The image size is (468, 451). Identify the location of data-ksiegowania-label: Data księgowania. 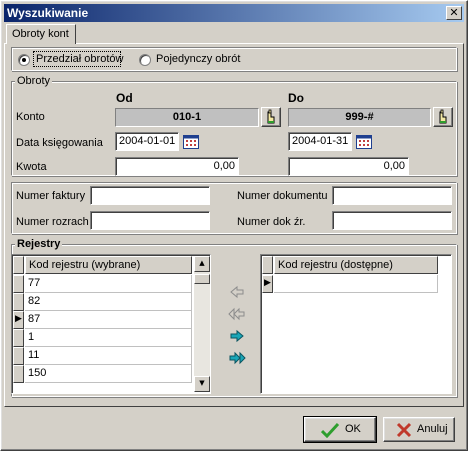
(59, 143).